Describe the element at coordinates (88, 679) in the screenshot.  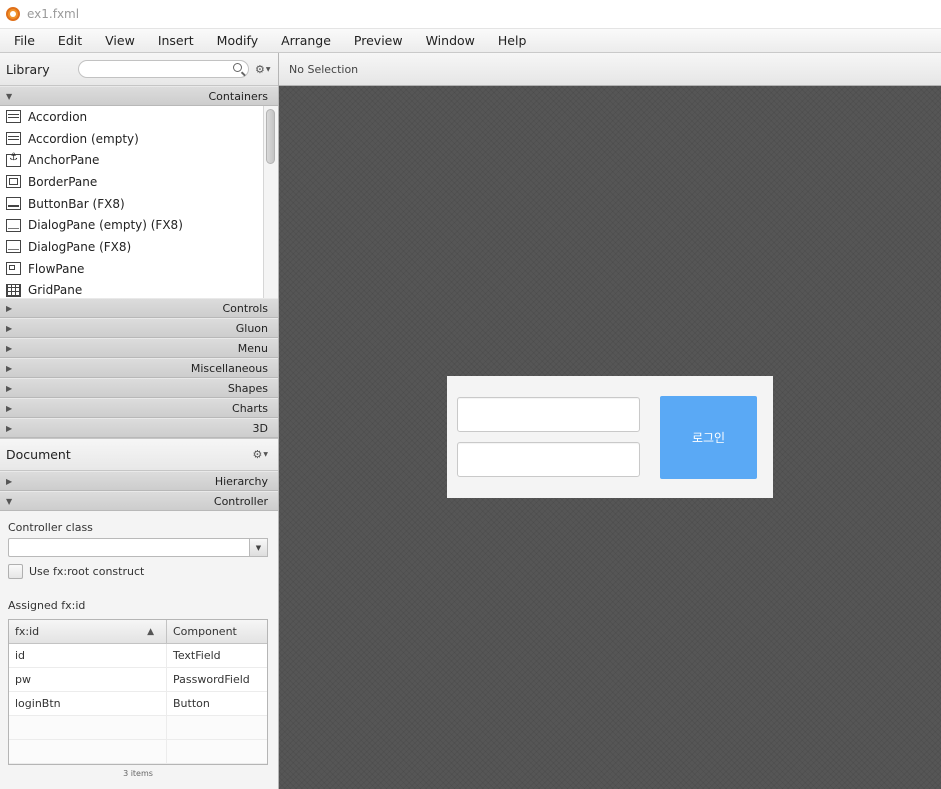
I see `cell-fxid: pw` at that location.